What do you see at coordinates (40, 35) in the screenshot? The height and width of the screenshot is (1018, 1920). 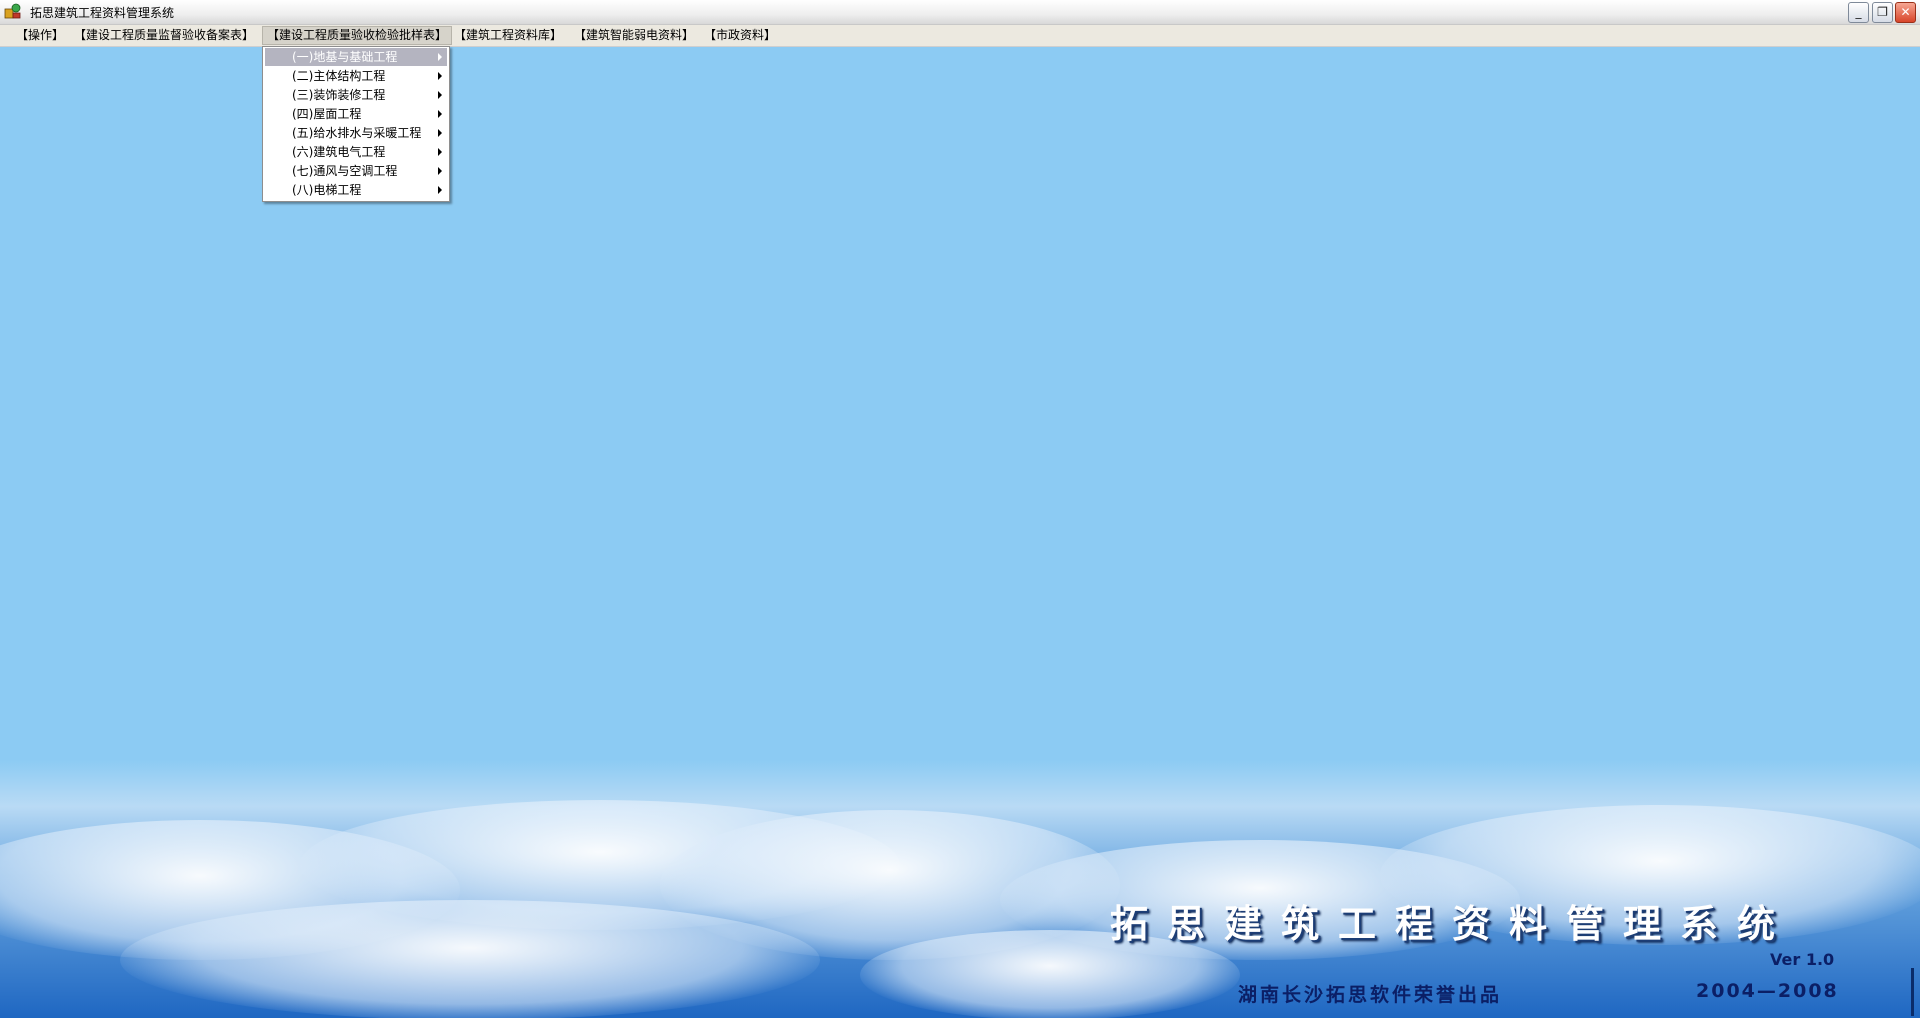 I see `menu-operations: 【操作】` at bounding box center [40, 35].